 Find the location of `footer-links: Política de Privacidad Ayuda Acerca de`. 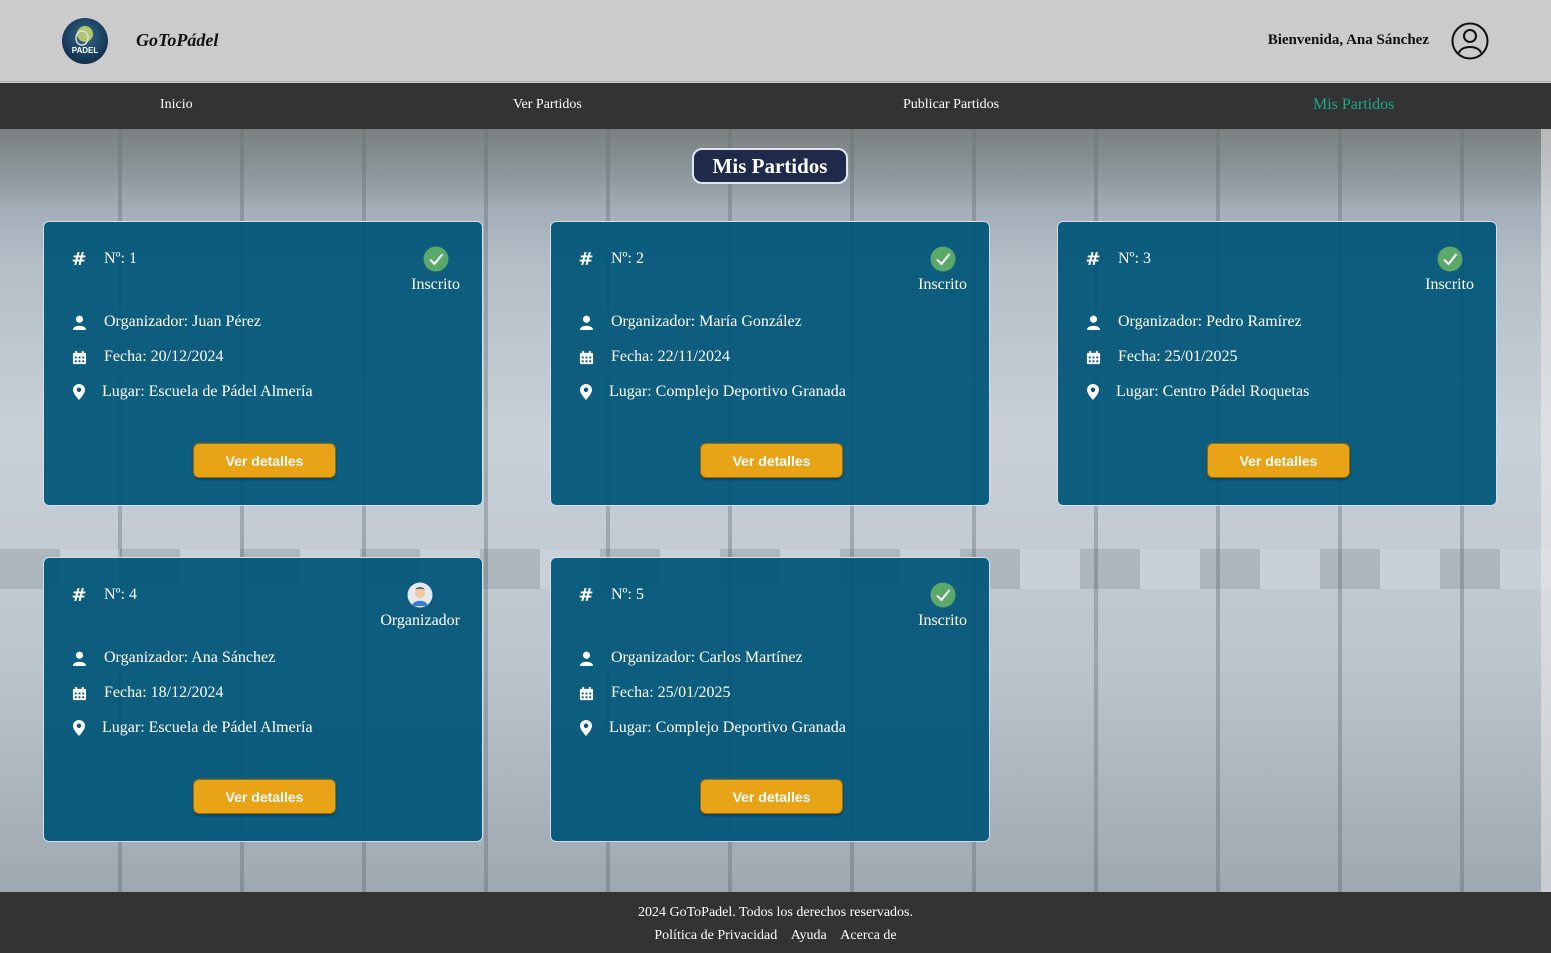

footer-links: Política de Privacidad Ayuda Acerca de is located at coordinates (775, 936).